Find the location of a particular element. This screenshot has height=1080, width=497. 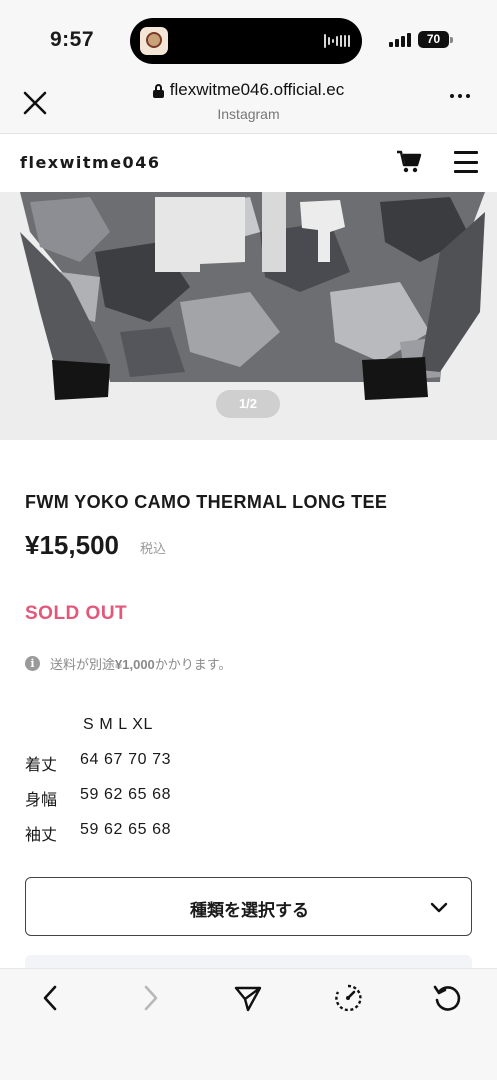

store-header: flexwitme046 is located at coordinates (248, 163).